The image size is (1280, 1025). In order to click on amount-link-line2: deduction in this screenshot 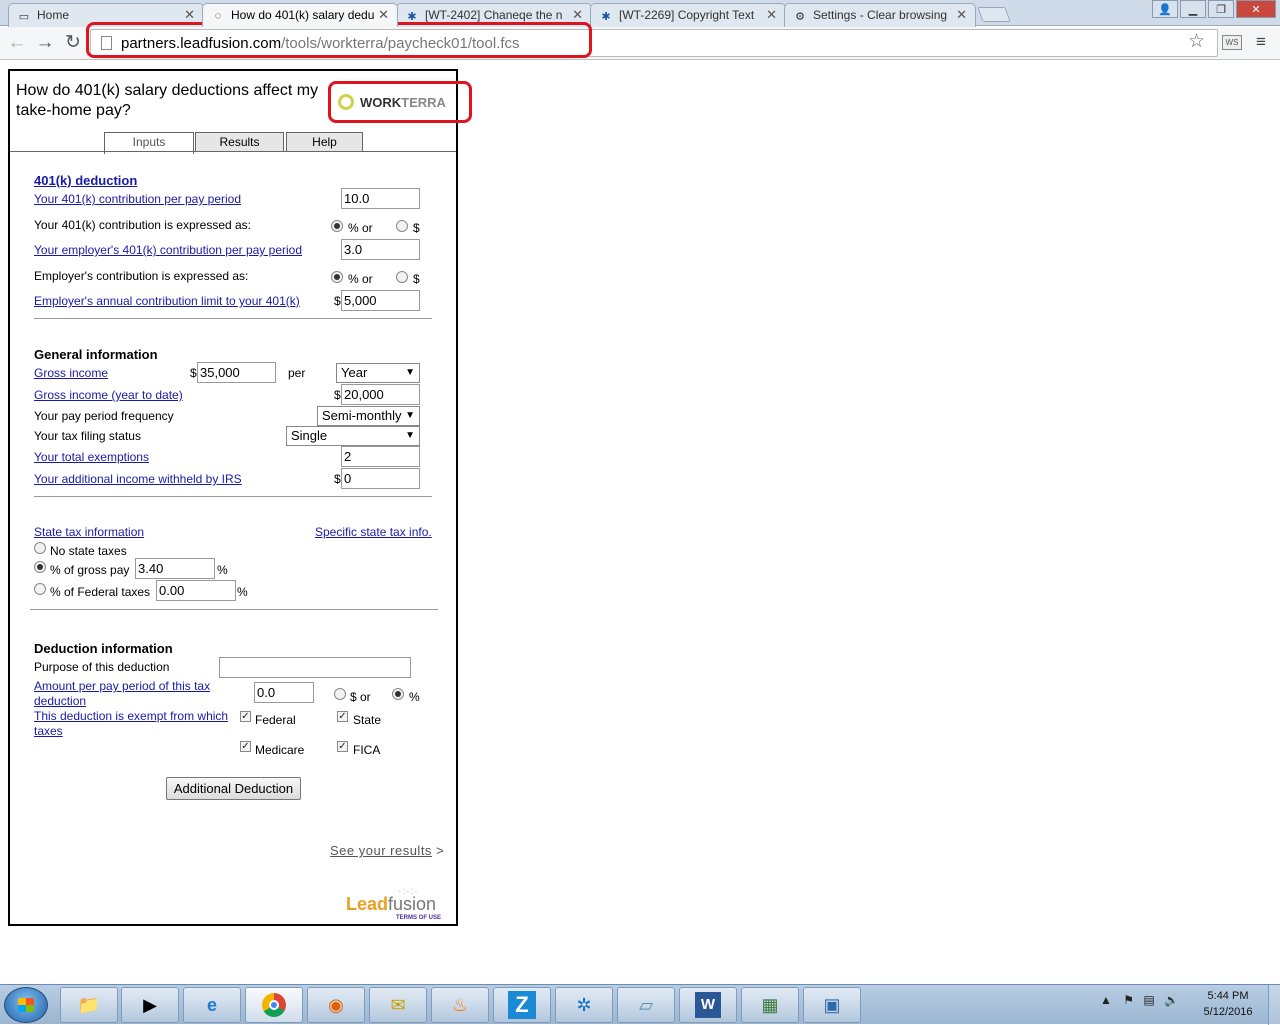, I will do `click(60, 701)`.